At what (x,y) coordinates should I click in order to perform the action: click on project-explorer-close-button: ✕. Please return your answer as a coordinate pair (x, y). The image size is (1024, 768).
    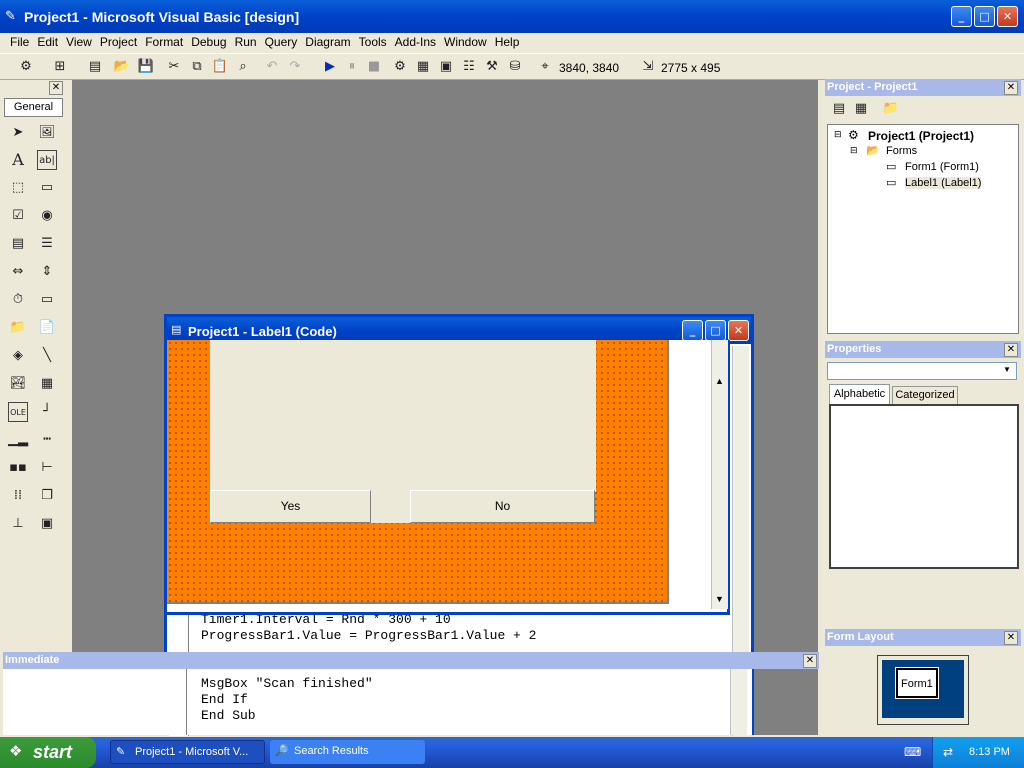
    Looking at the image, I should click on (1011, 88).